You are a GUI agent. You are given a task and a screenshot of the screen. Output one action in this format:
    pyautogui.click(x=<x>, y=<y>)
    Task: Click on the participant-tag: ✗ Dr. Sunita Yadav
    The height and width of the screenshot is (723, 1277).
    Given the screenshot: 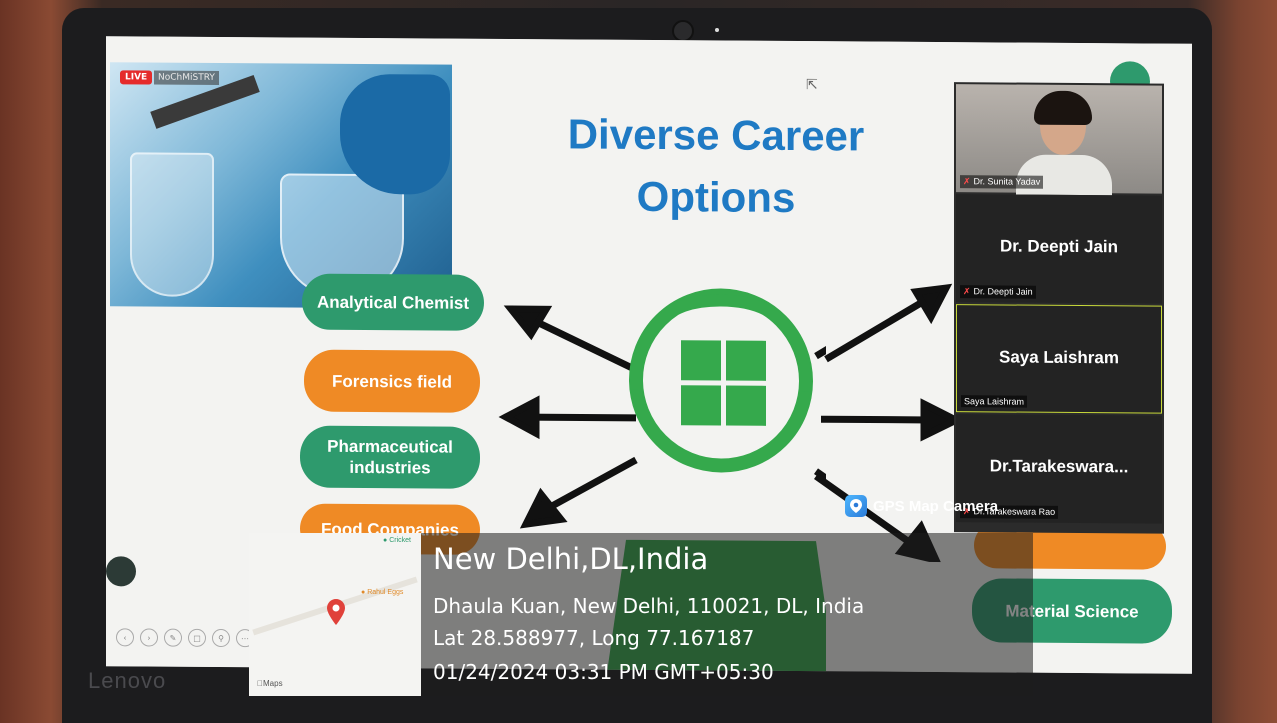 What is the action you would take?
    pyautogui.click(x=1002, y=182)
    